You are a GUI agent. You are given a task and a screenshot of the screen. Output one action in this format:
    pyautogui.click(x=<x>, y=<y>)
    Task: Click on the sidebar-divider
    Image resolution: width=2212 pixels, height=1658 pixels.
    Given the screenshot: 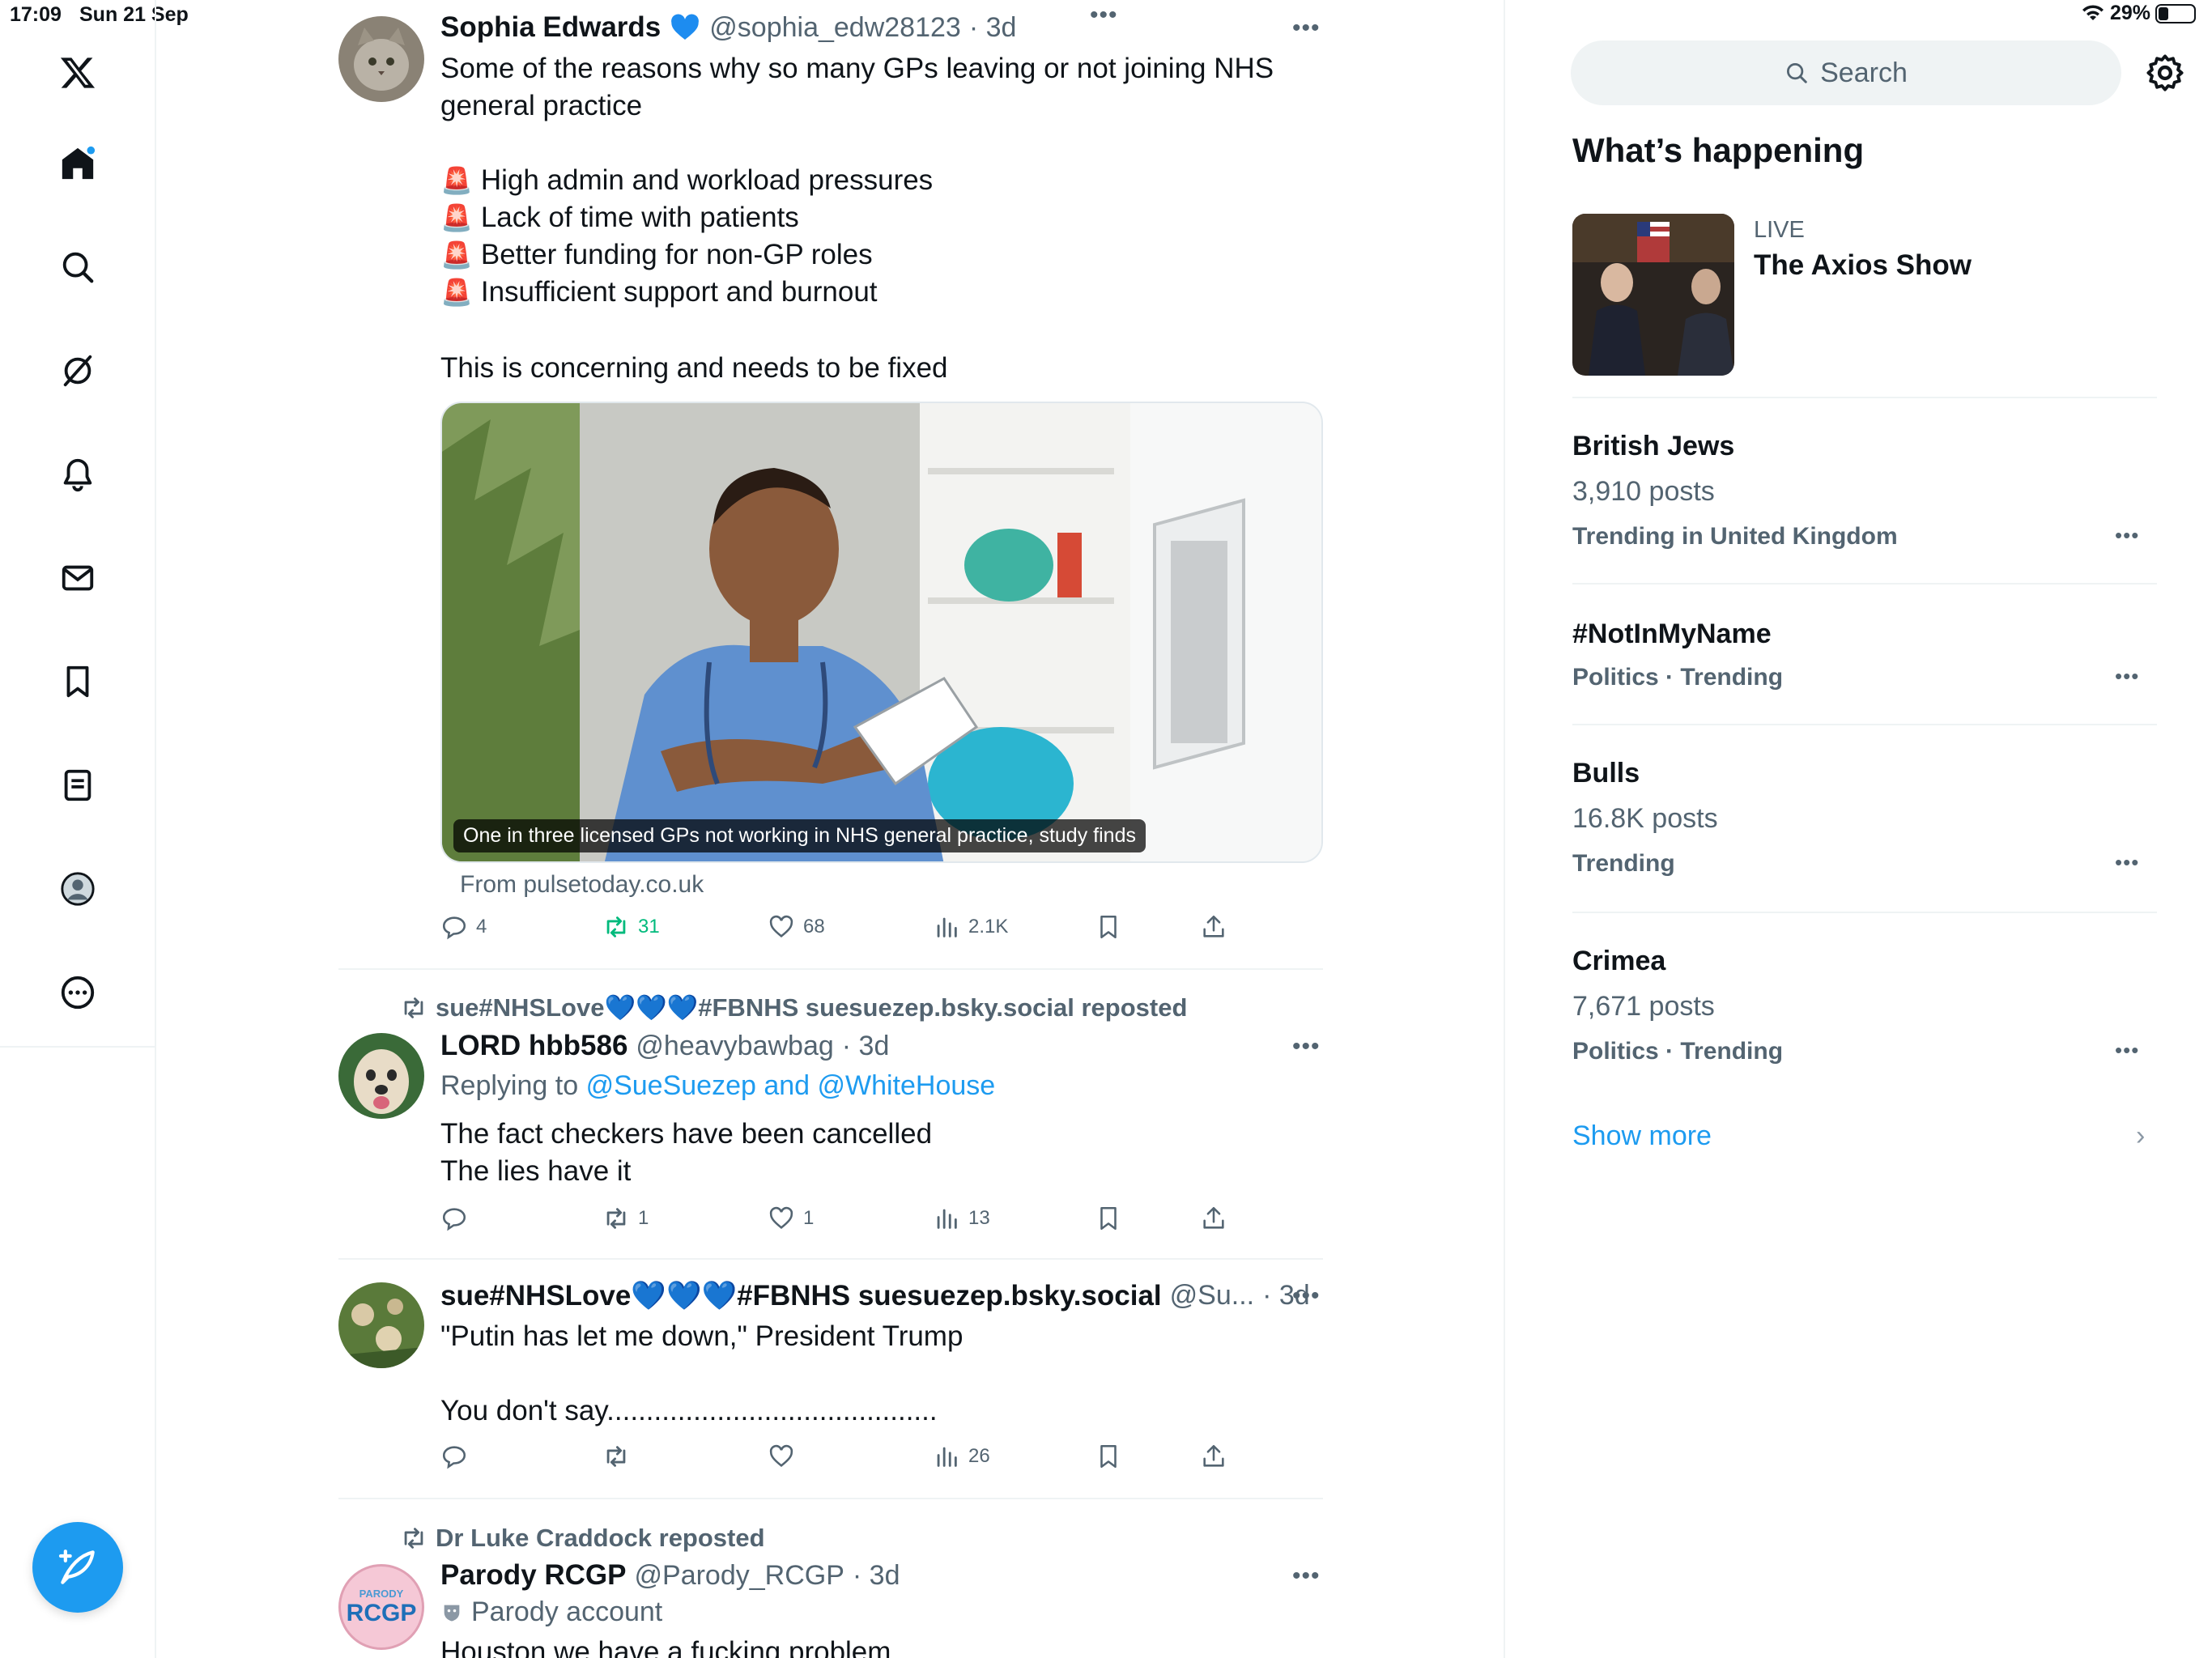 What is the action you would take?
    pyautogui.click(x=78, y=1047)
    